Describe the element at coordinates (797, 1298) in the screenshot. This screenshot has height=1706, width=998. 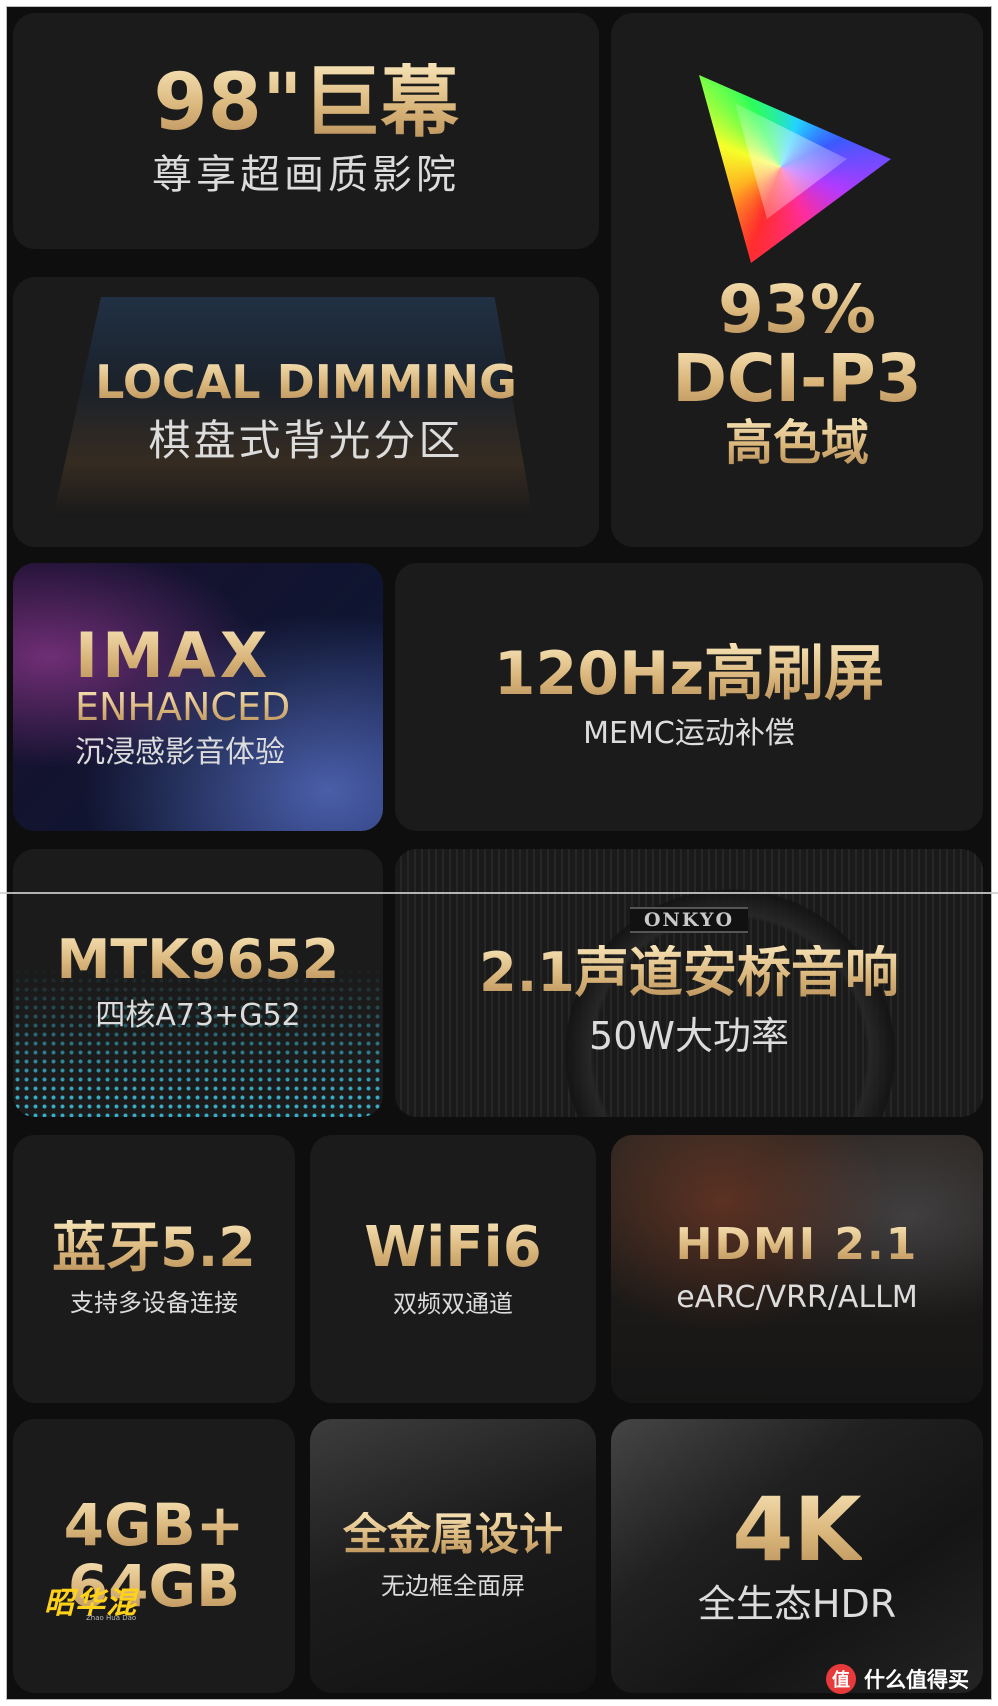
I see `hdmi-subtitle: eARC/VRR/ALLM` at that location.